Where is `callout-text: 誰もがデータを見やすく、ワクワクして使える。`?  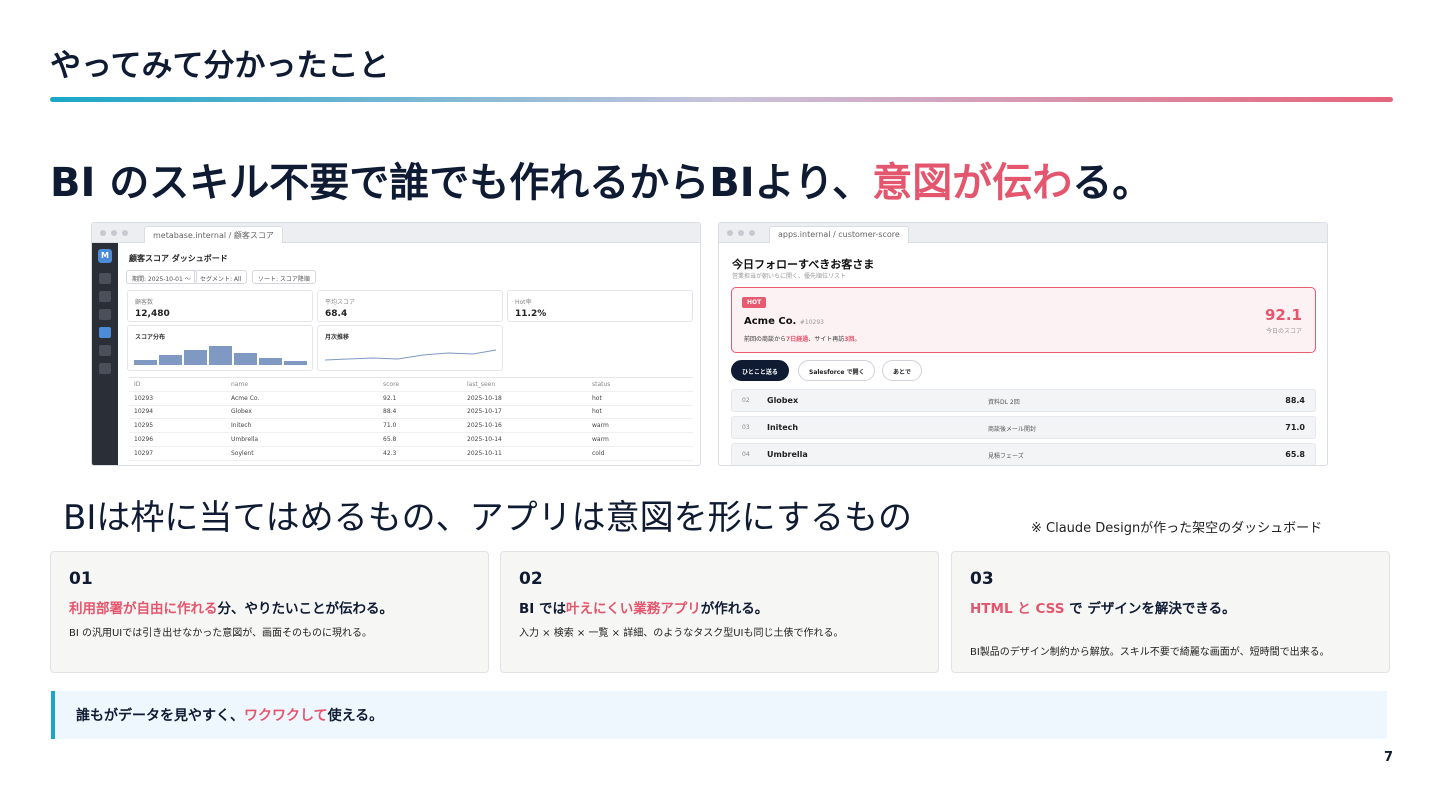
callout-text: 誰もがデータを見やすく、ワクワクして使える。 is located at coordinates (230, 716).